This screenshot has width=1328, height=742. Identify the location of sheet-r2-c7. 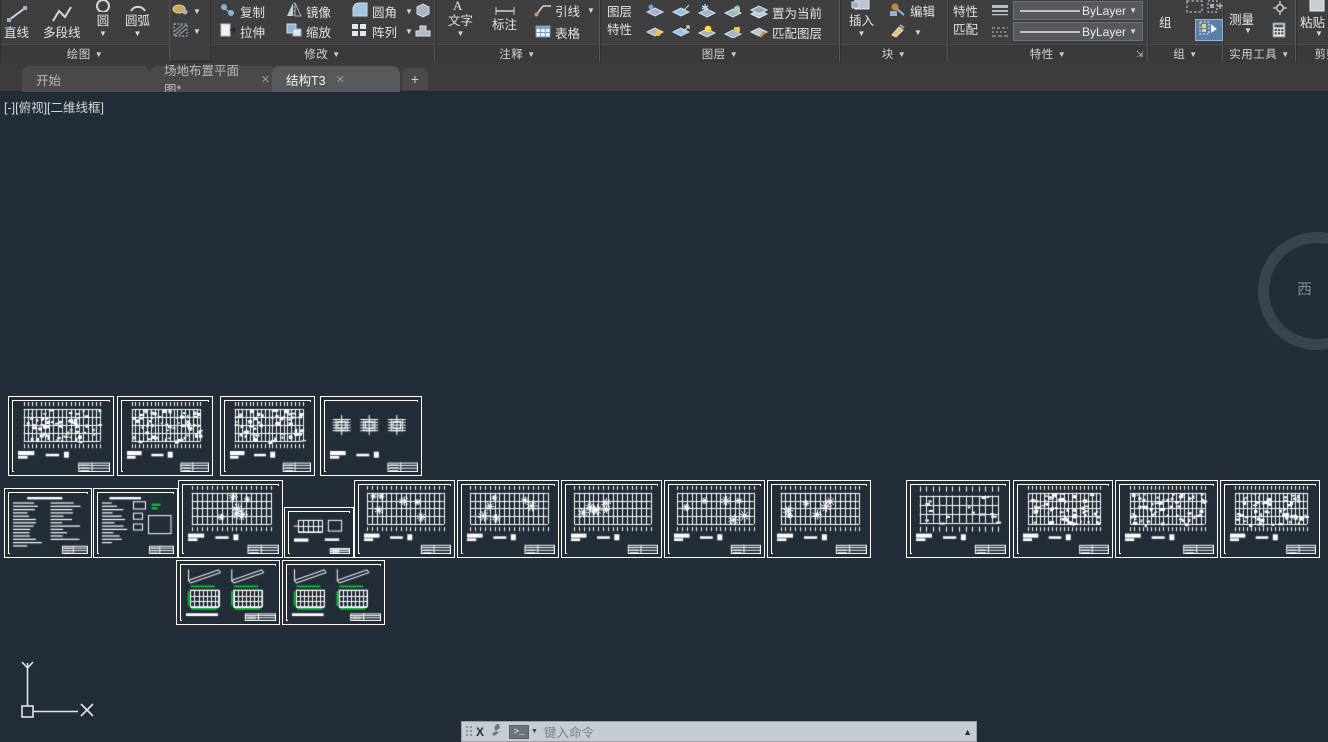
(611, 519).